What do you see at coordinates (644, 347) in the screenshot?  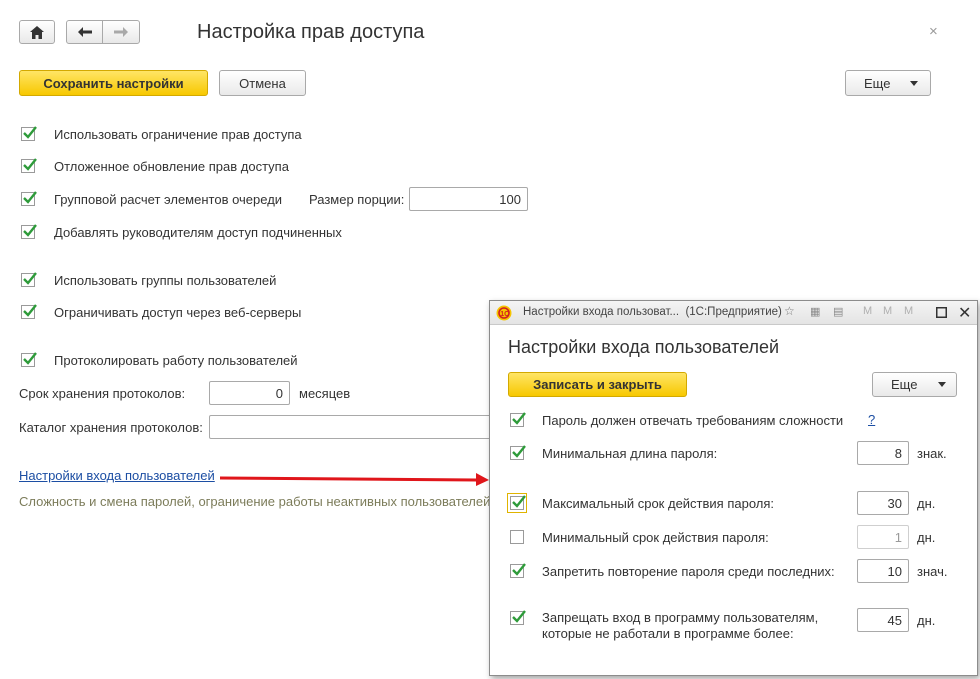 I see `dialog-title: Настройки входа пользователей` at bounding box center [644, 347].